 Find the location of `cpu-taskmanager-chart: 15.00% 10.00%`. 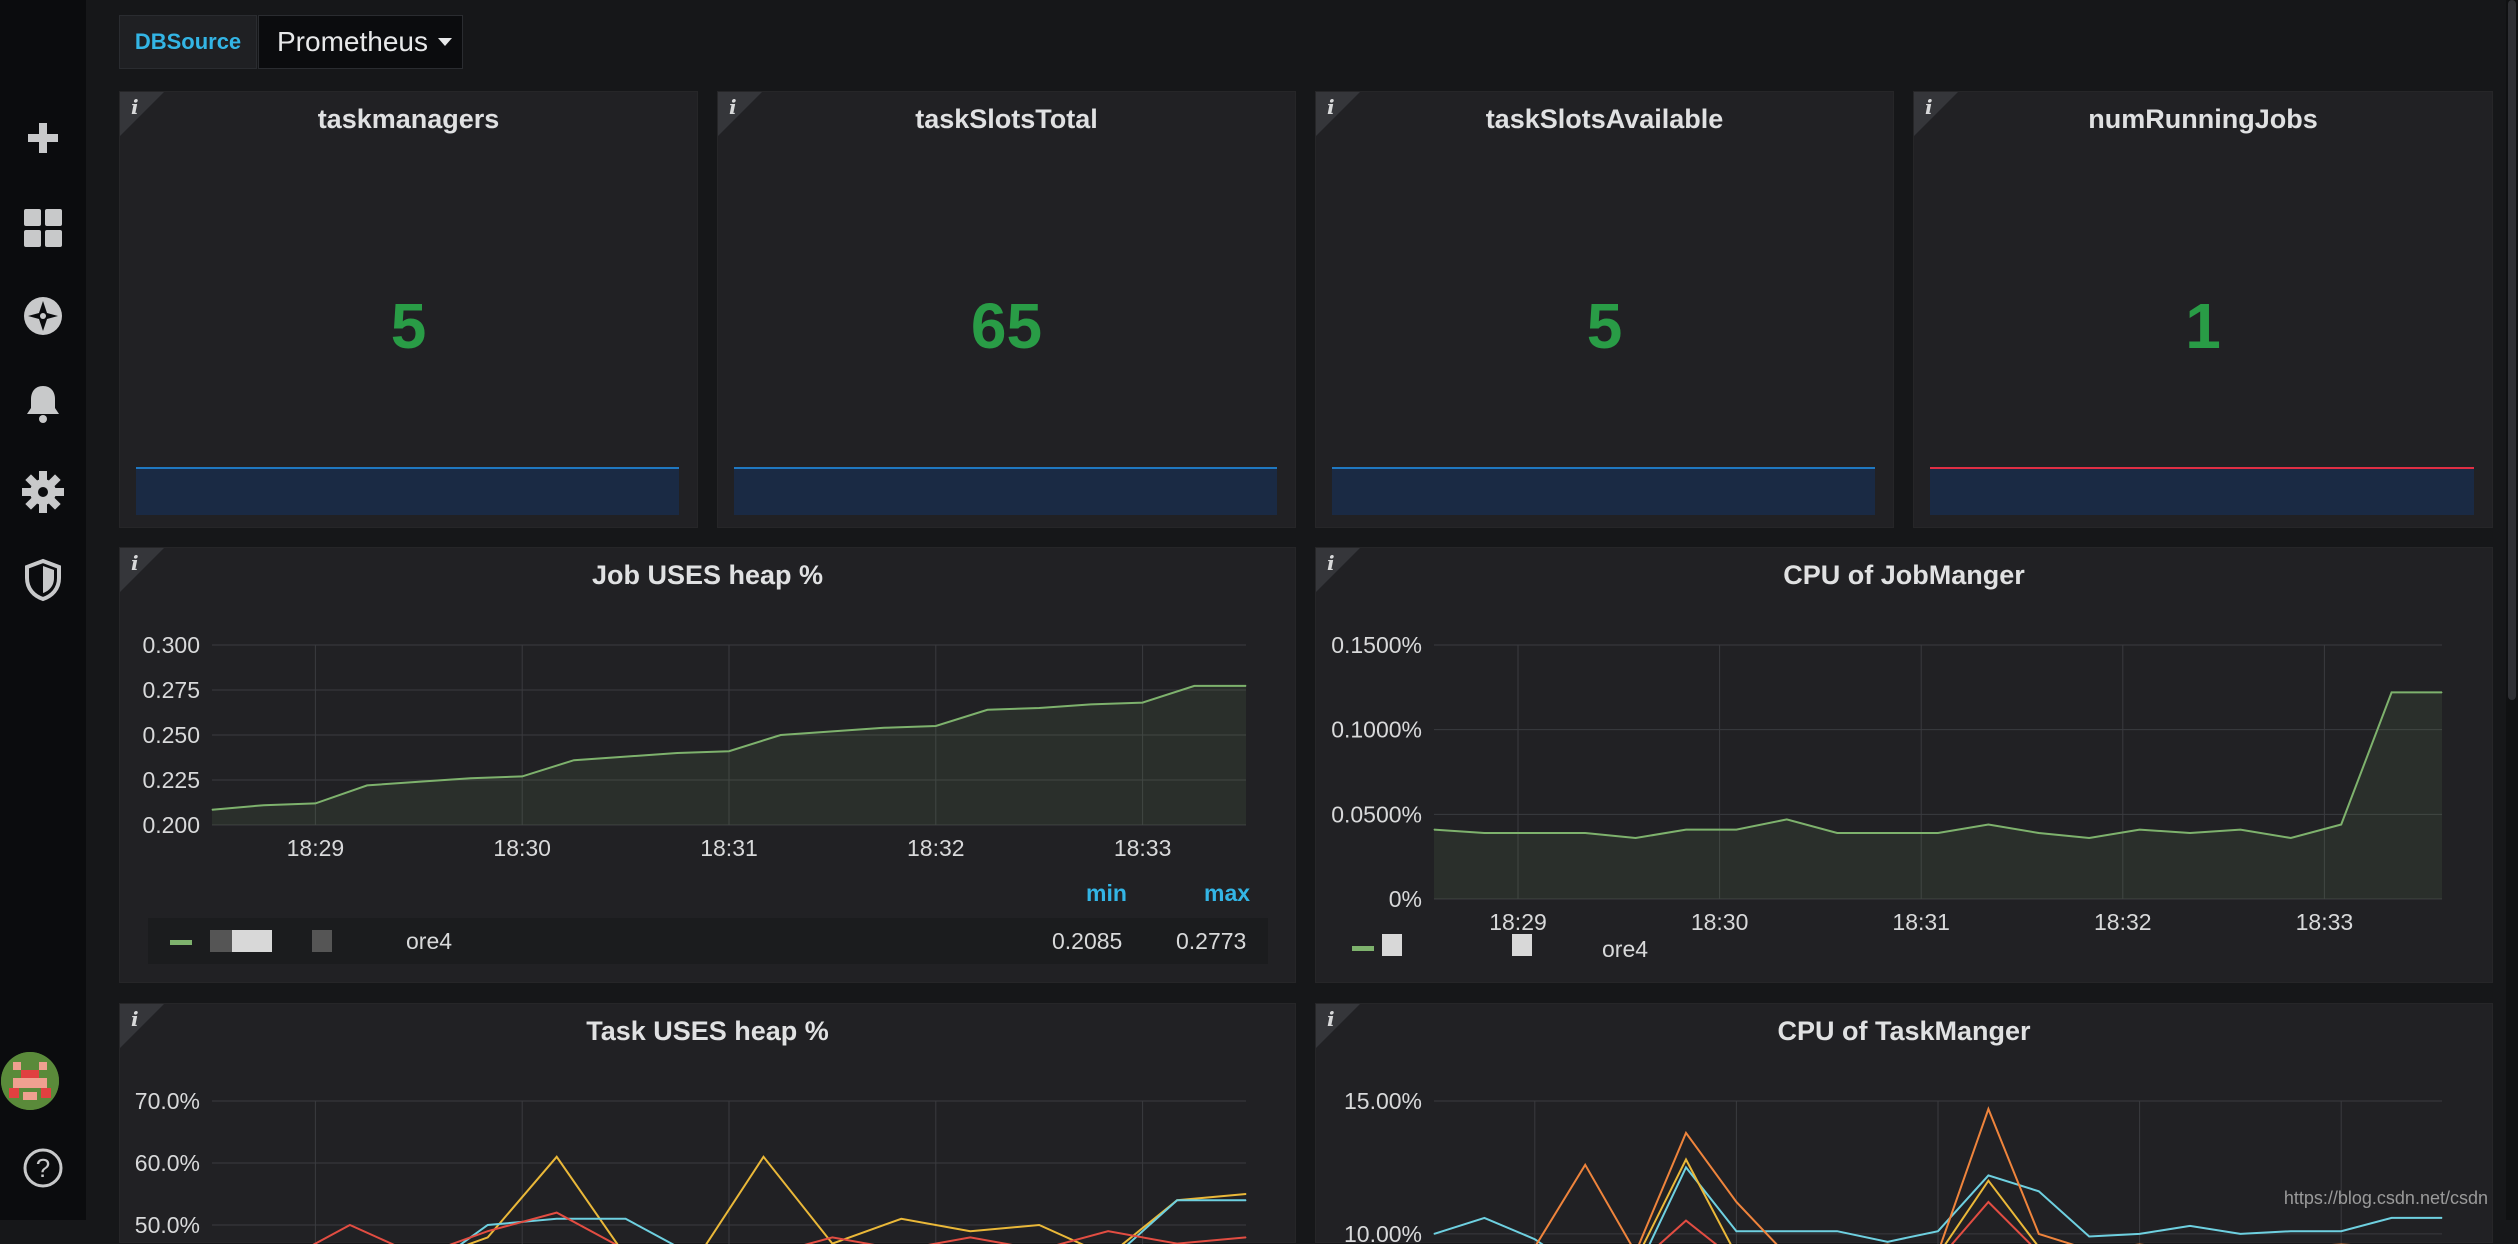

cpu-taskmanager-chart: 15.00% 10.00% is located at coordinates (1905, 1154).